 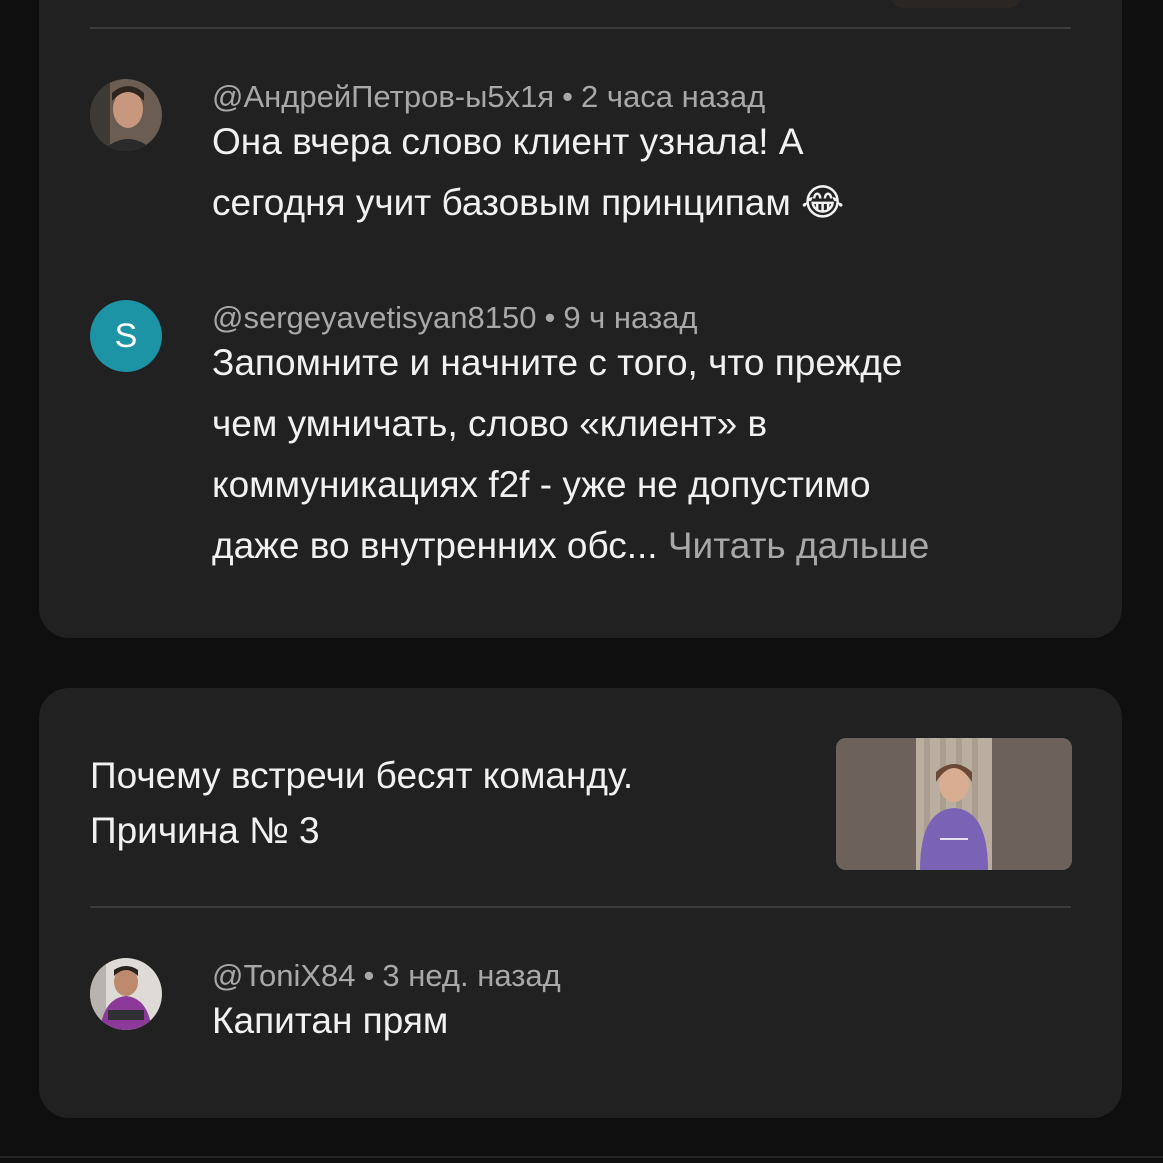 What do you see at coordinates (673, 96) in the screenshot?
I see `comment-time: 2 часа назад` at bounding box center [673, 96].